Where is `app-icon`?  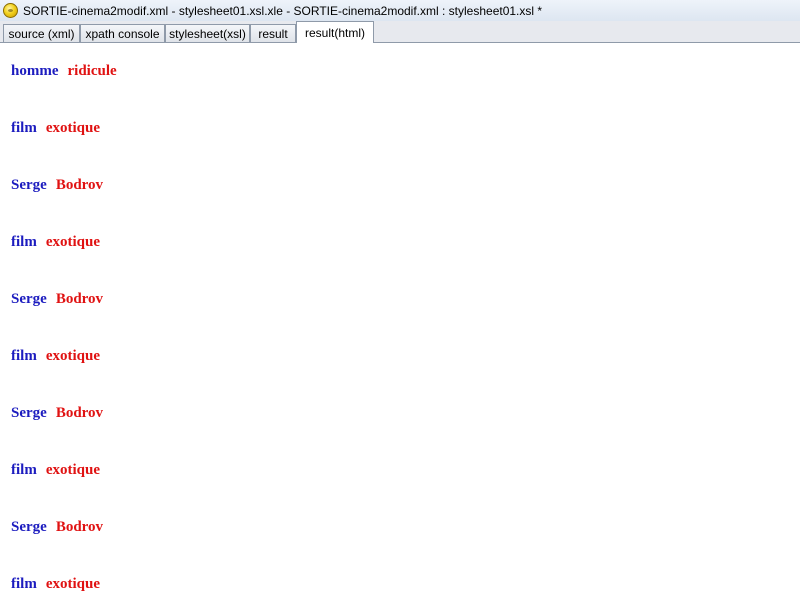
app-icon is located at coordinates (10, 10).